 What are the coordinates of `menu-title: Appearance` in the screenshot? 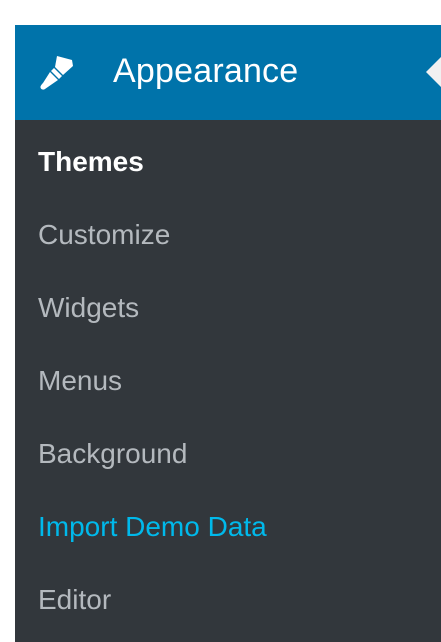 It's located at (206, 71).